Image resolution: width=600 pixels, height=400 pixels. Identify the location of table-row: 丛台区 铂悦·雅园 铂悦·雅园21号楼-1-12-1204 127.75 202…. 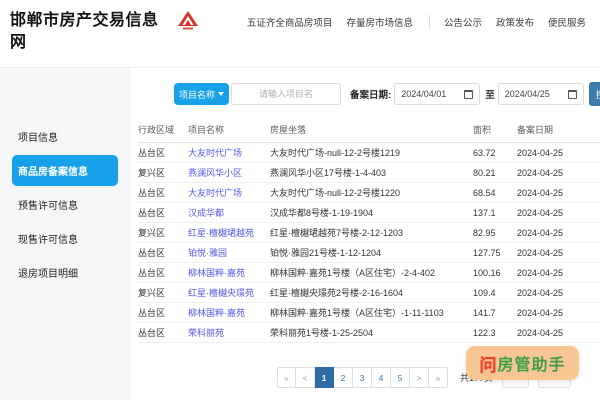
(369, 252).